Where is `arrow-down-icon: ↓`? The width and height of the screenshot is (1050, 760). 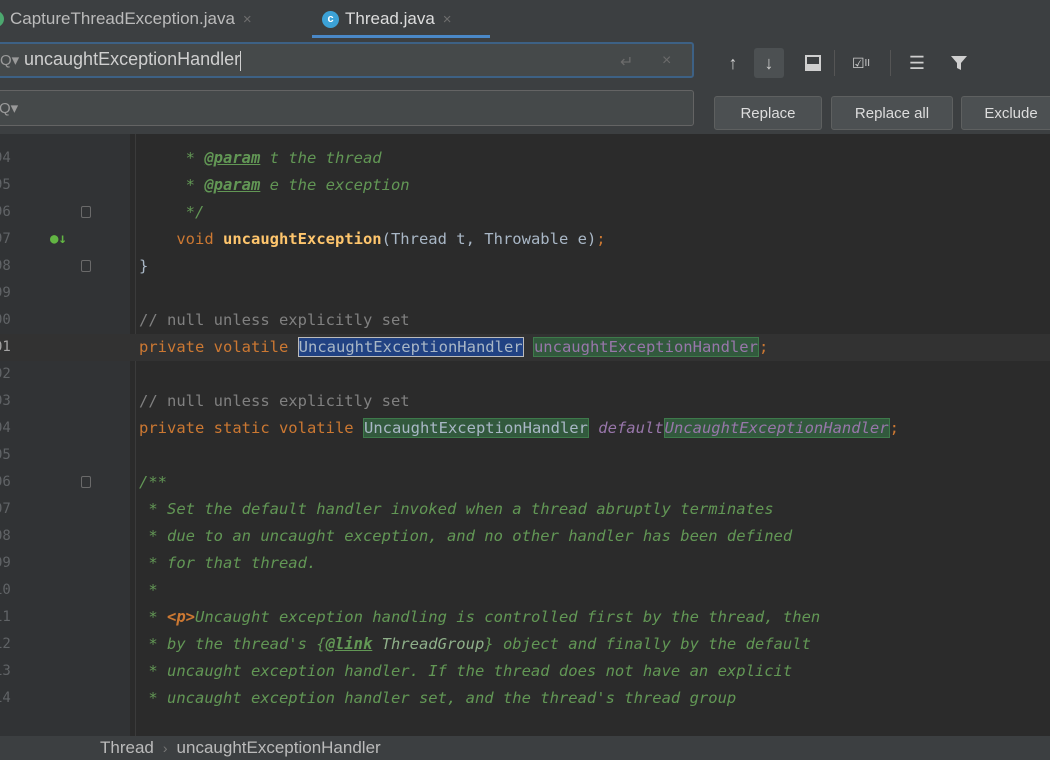 arrow-down-icon: ↓ is located at coordinates (769, 63).